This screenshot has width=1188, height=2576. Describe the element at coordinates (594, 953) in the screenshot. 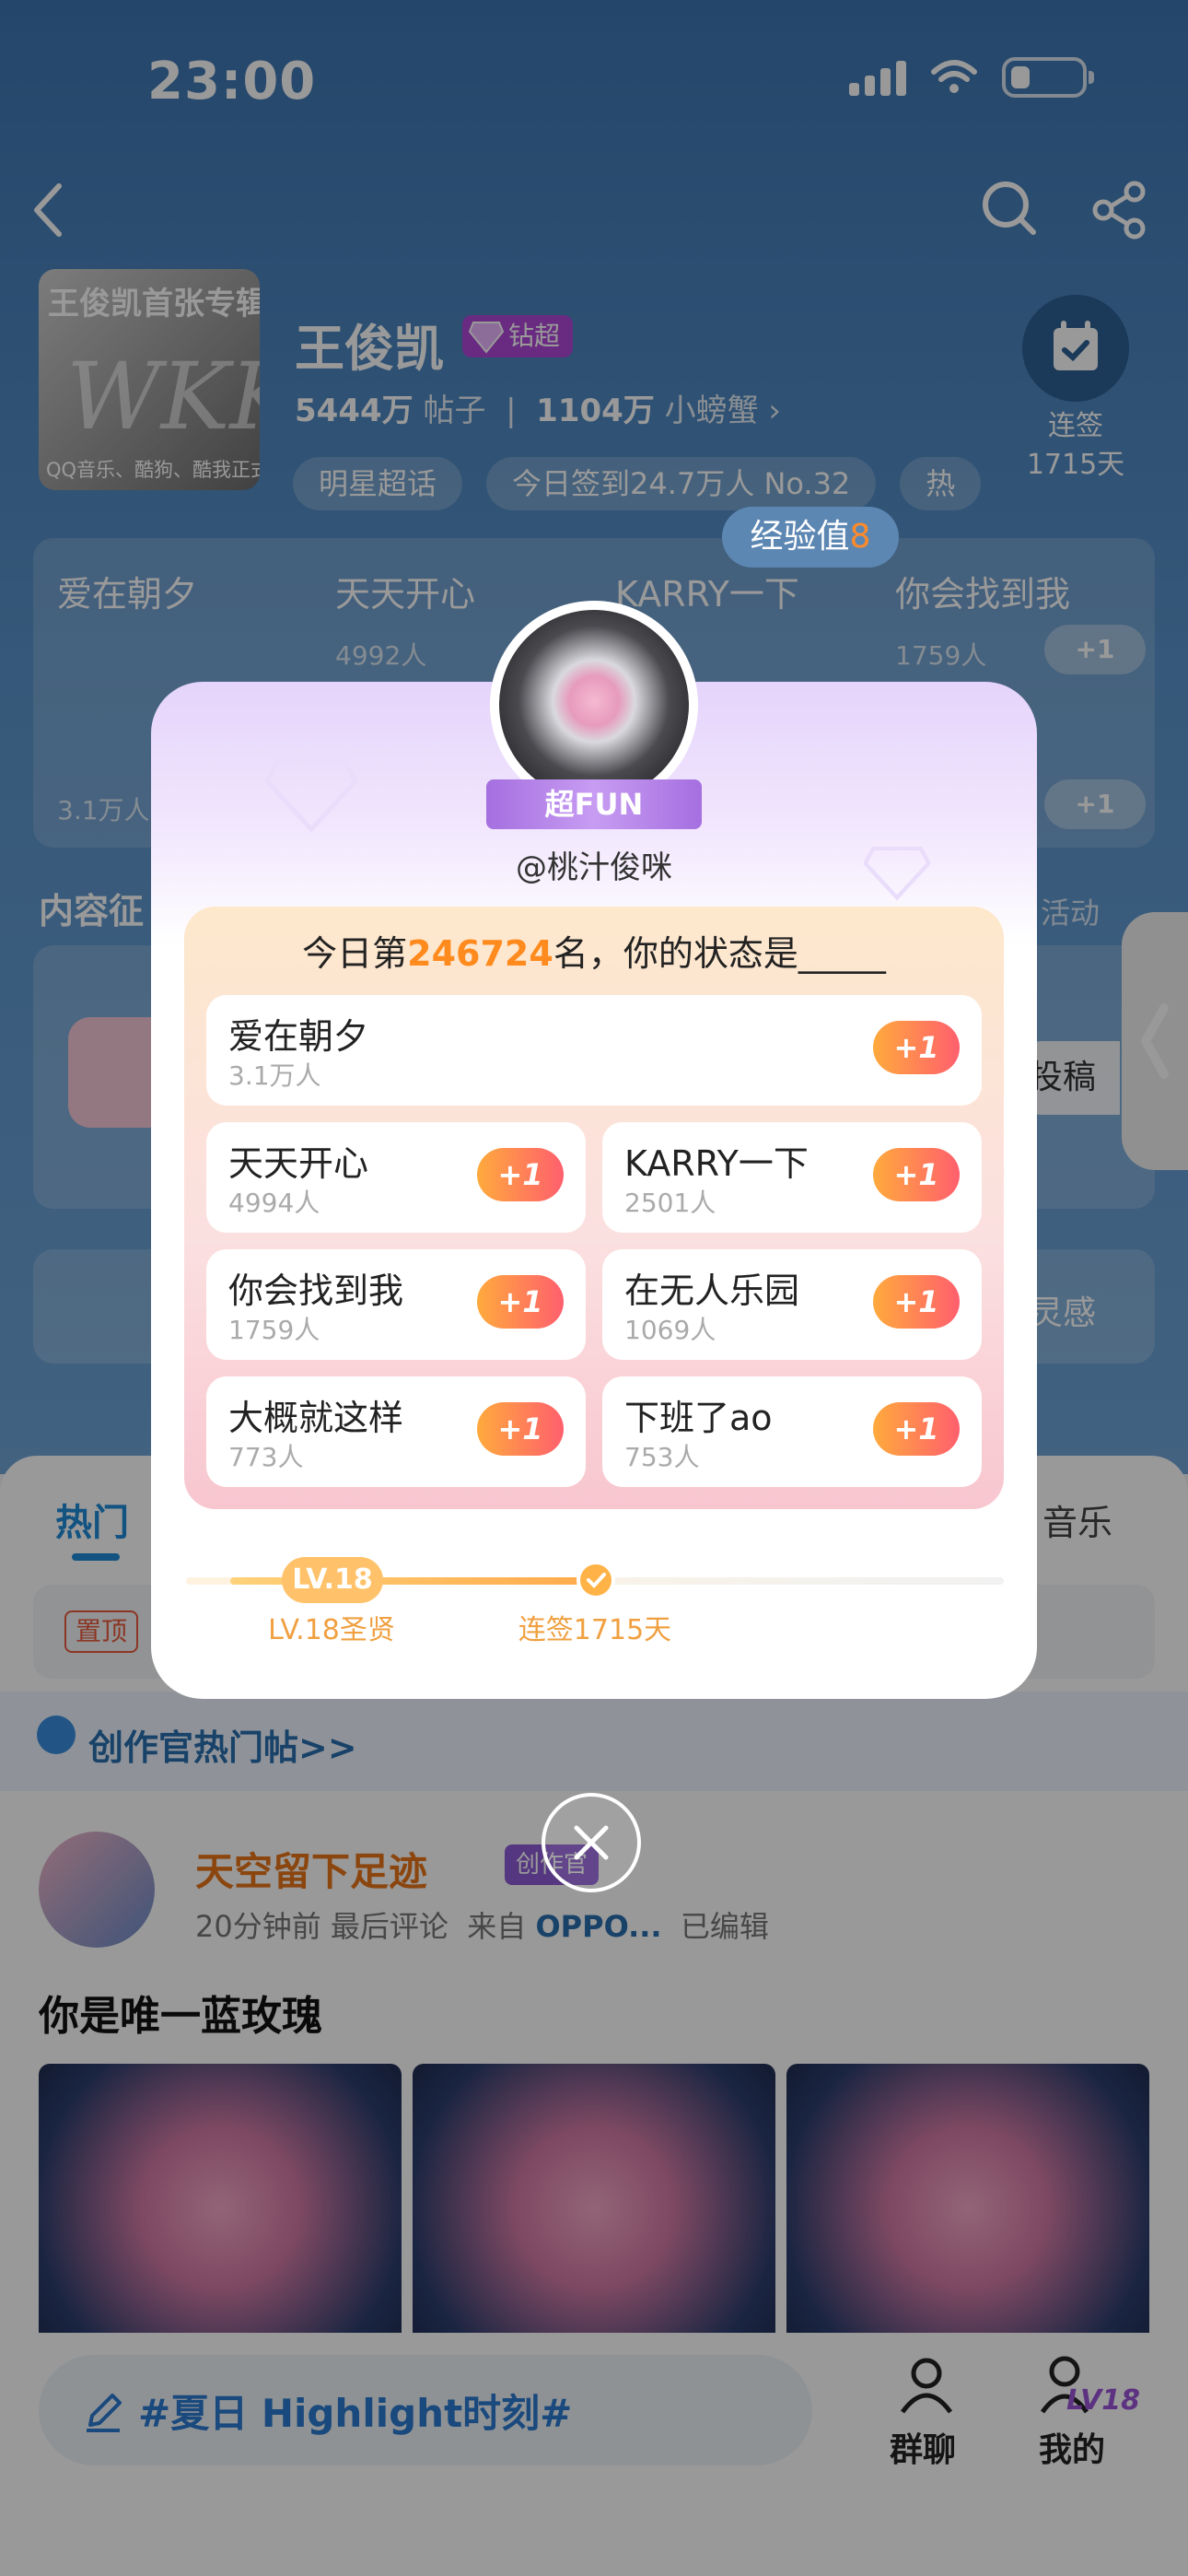

I see `status-question: 今日第246724名，你的状态是_____` at that location.